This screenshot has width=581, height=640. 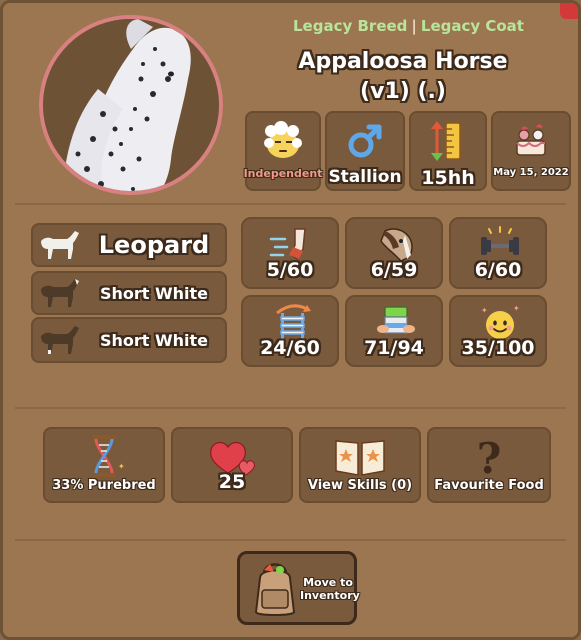 I want to click on stat-value: 5/60, so click(x=290, y=270).